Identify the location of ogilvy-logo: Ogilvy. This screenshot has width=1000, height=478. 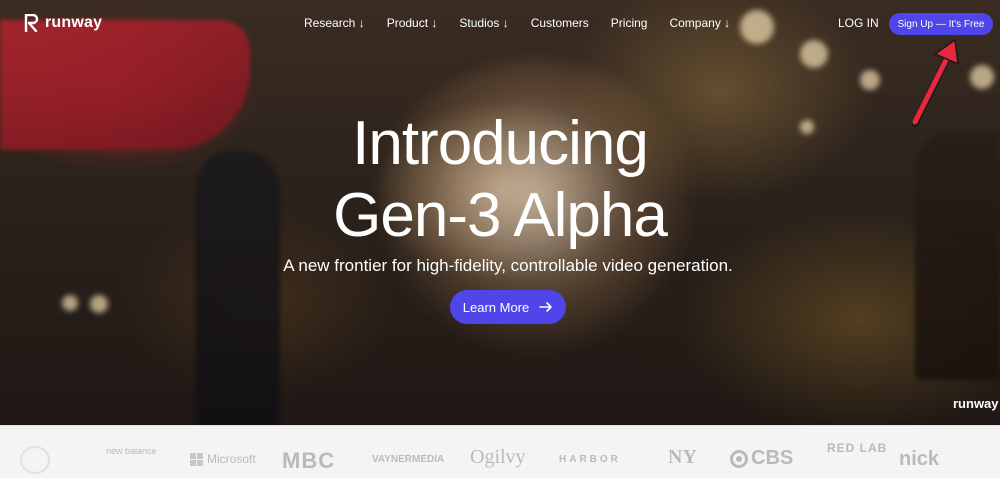
(498, 457).